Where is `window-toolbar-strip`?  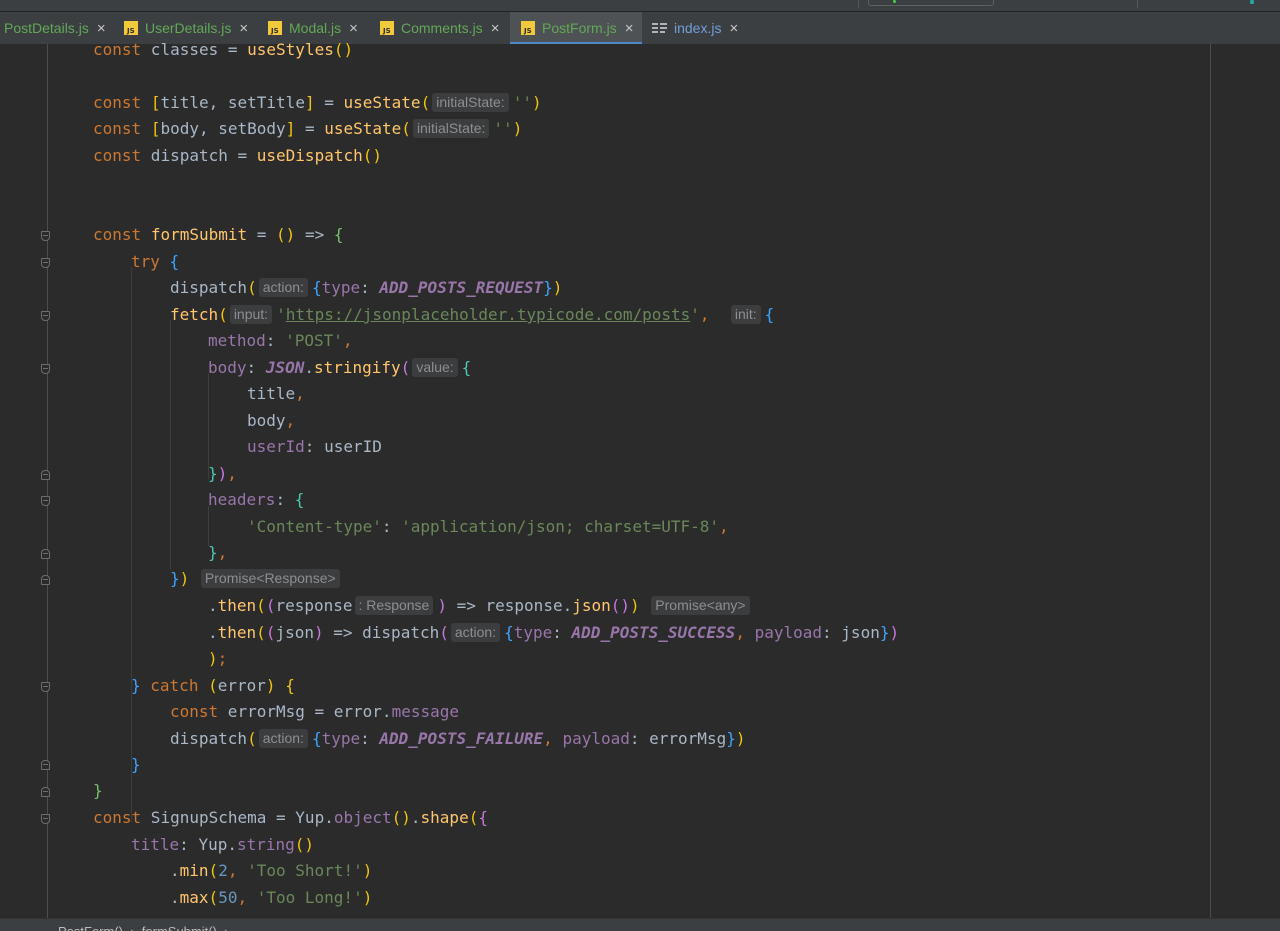 window-toolbar-strip is located at coordinates (640, 6).